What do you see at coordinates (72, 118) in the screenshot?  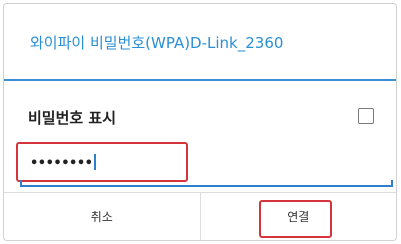 I see `show-password-label: 비밀번호 표시` at bounding box center [72, 118].